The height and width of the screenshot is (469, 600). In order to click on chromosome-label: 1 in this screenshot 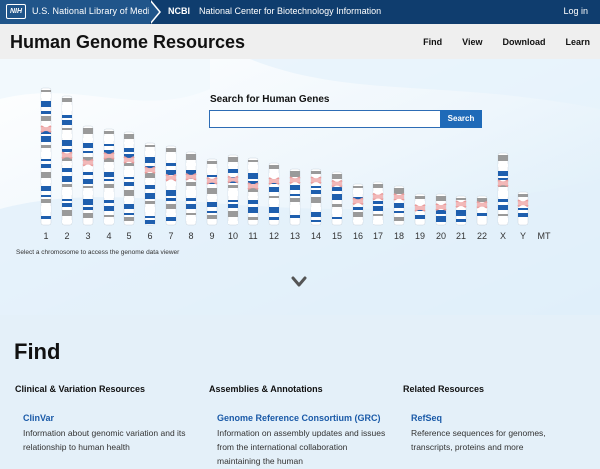, I will do `click(45, 236)`.